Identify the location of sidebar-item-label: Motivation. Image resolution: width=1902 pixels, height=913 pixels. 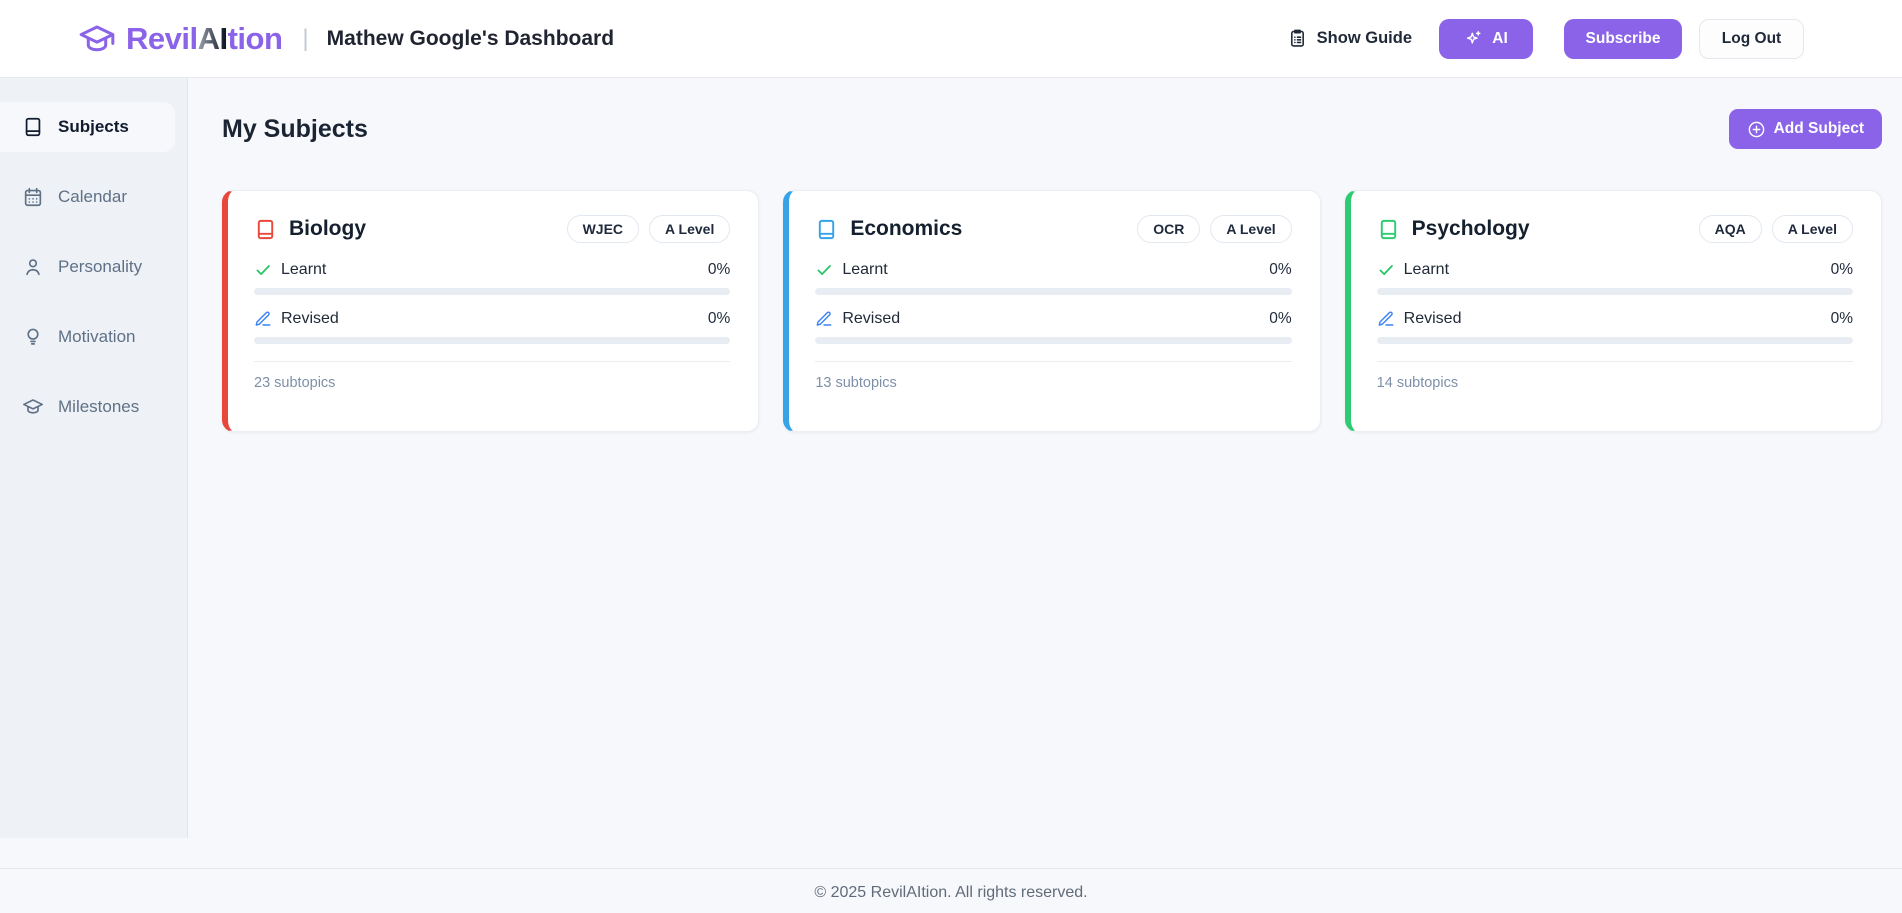
(97, 336).